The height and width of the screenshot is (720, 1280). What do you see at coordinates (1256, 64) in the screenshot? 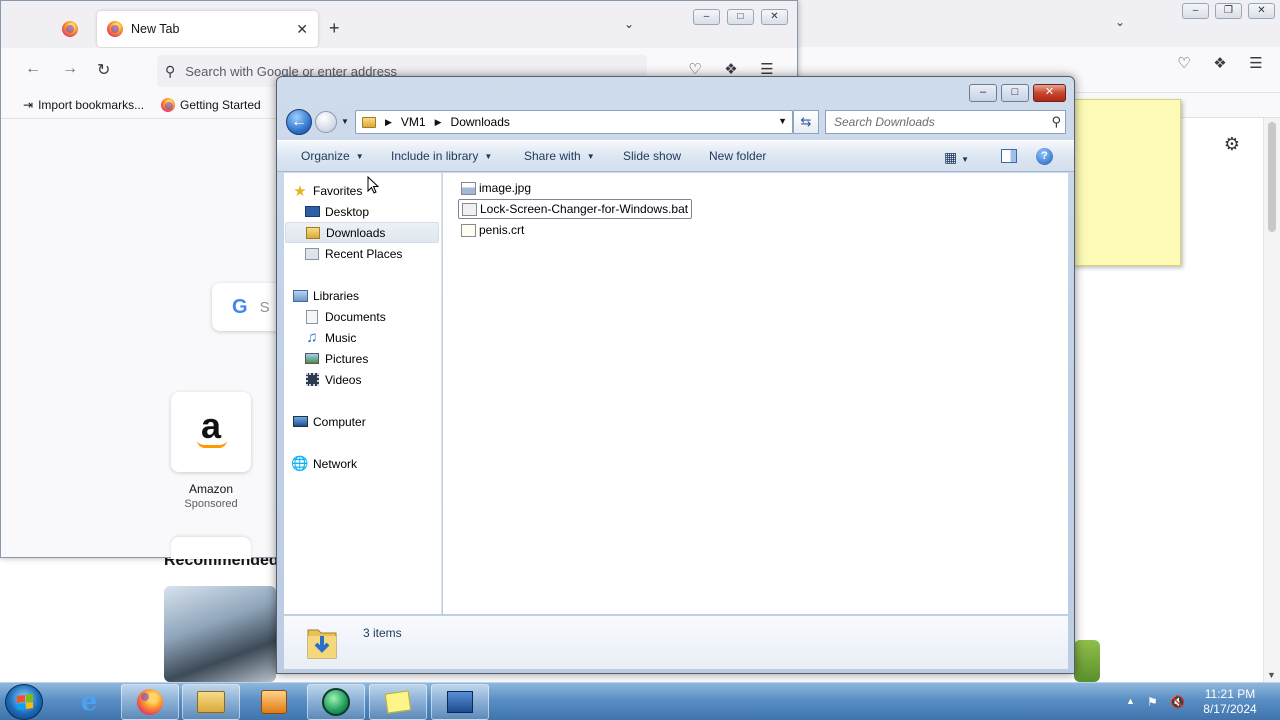
I see `bg-menu-icon: ☰` at bounding box center [1256, 64].